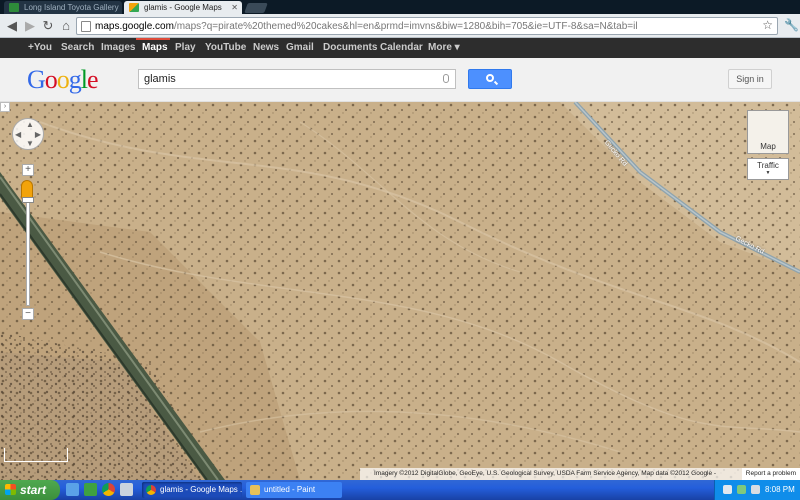  I want to click on gbar-search: Search, so click(77, 48).